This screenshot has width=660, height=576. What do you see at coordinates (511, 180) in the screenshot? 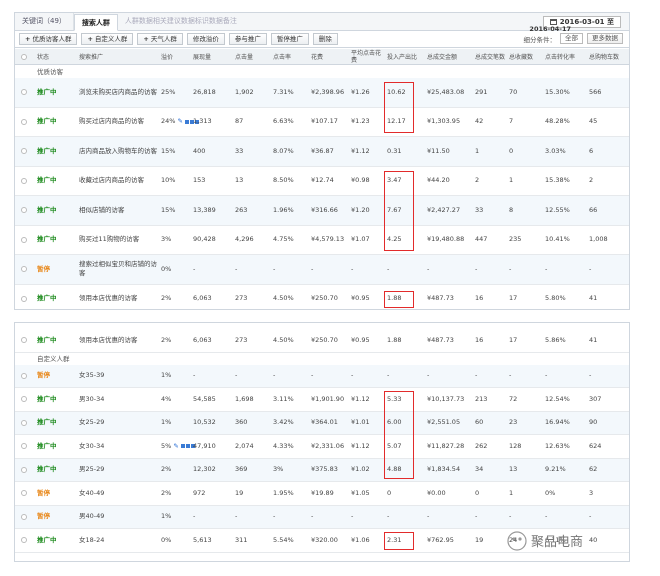
I see `cell-favorites: 1` at bounding box center [511, 180].